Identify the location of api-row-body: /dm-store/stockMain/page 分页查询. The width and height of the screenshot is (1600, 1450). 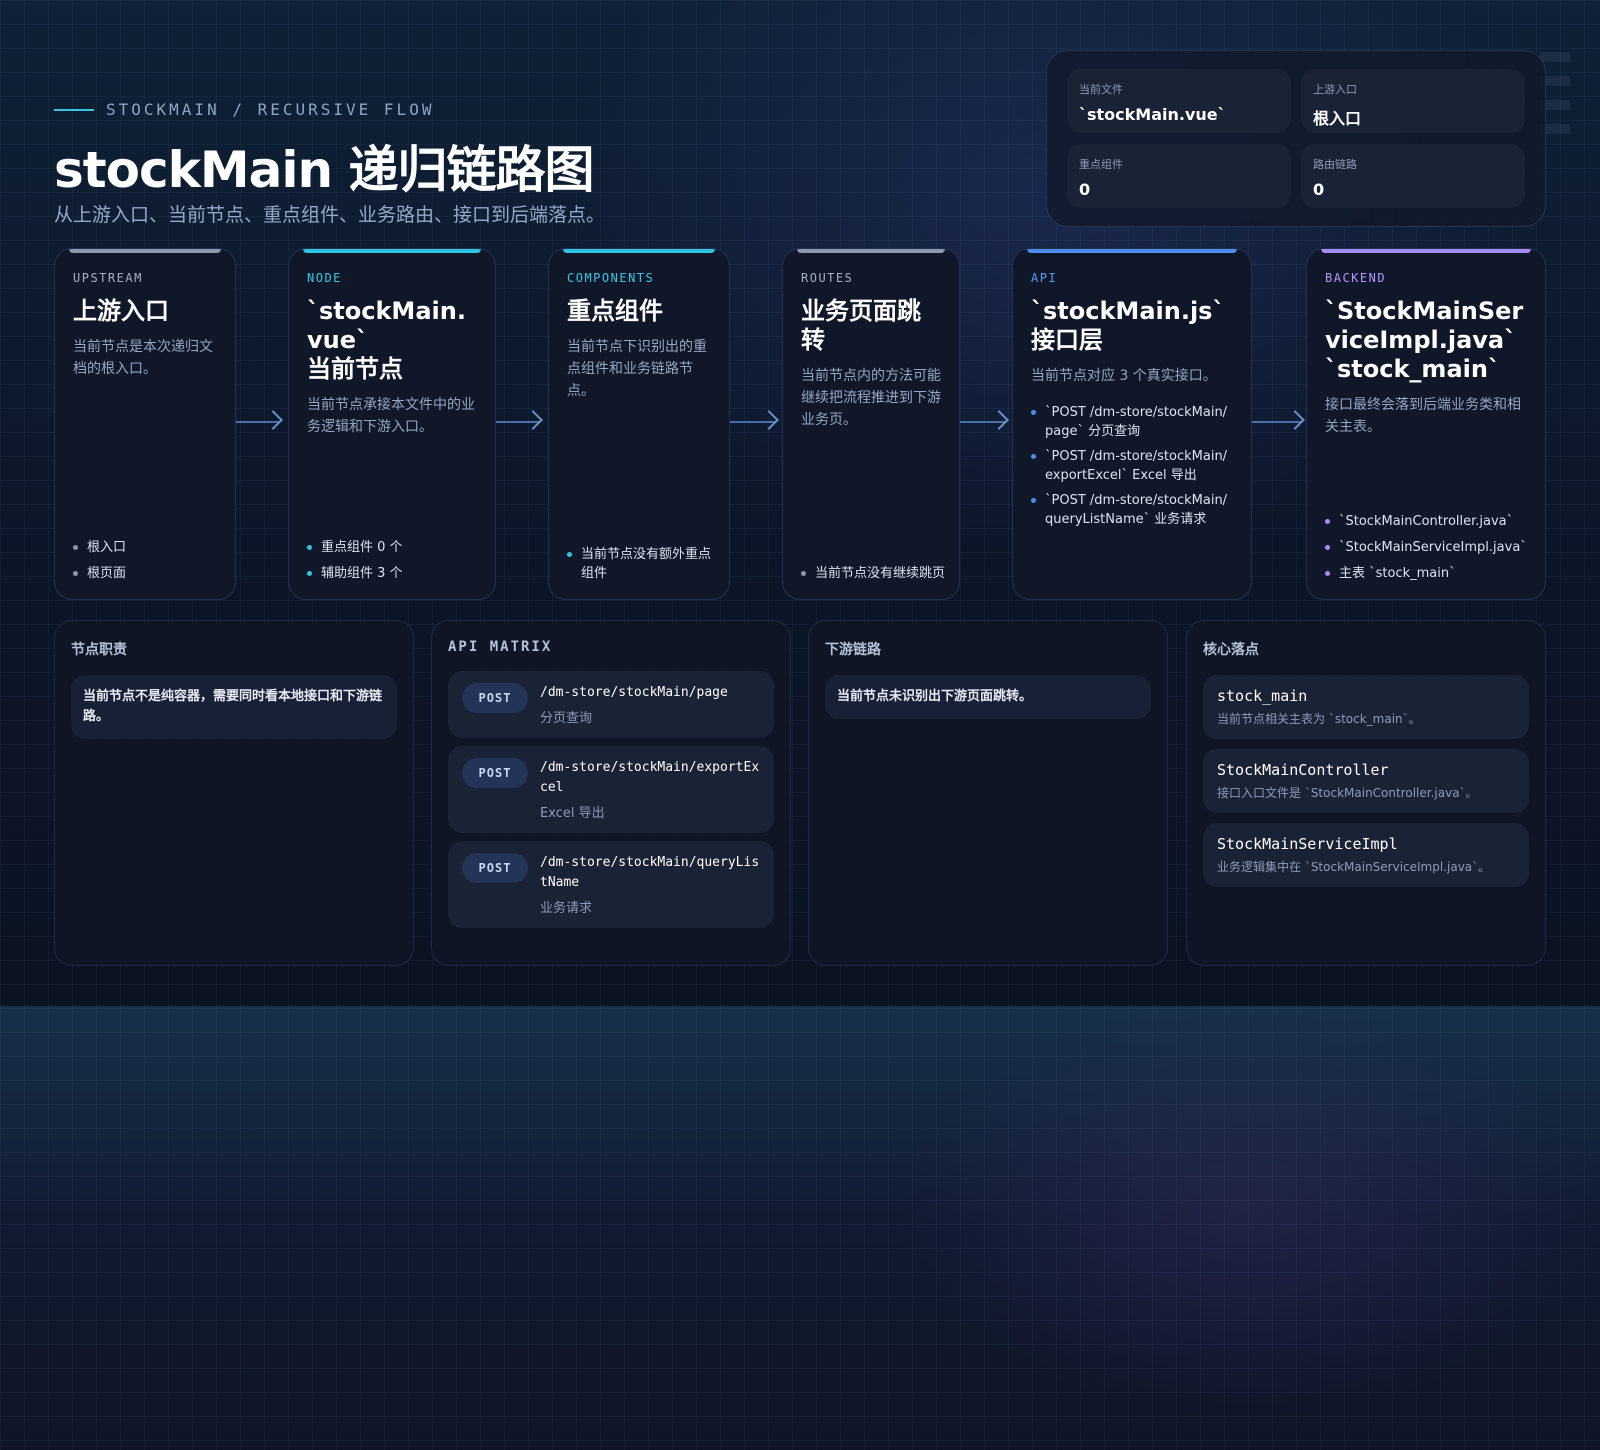
(634, 704).